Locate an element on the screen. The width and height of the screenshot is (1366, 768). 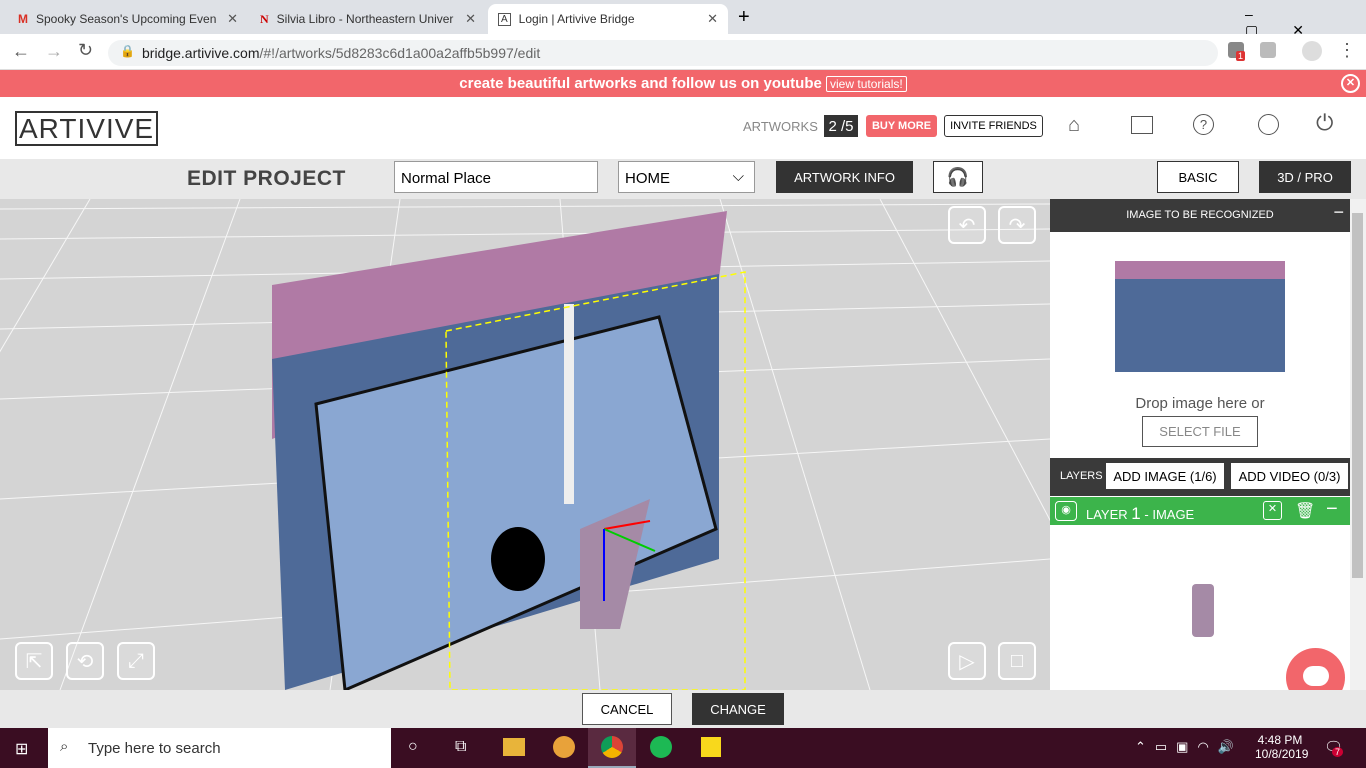
view-tutorials-link: view tutorials! is located at coordinates (866, 84).